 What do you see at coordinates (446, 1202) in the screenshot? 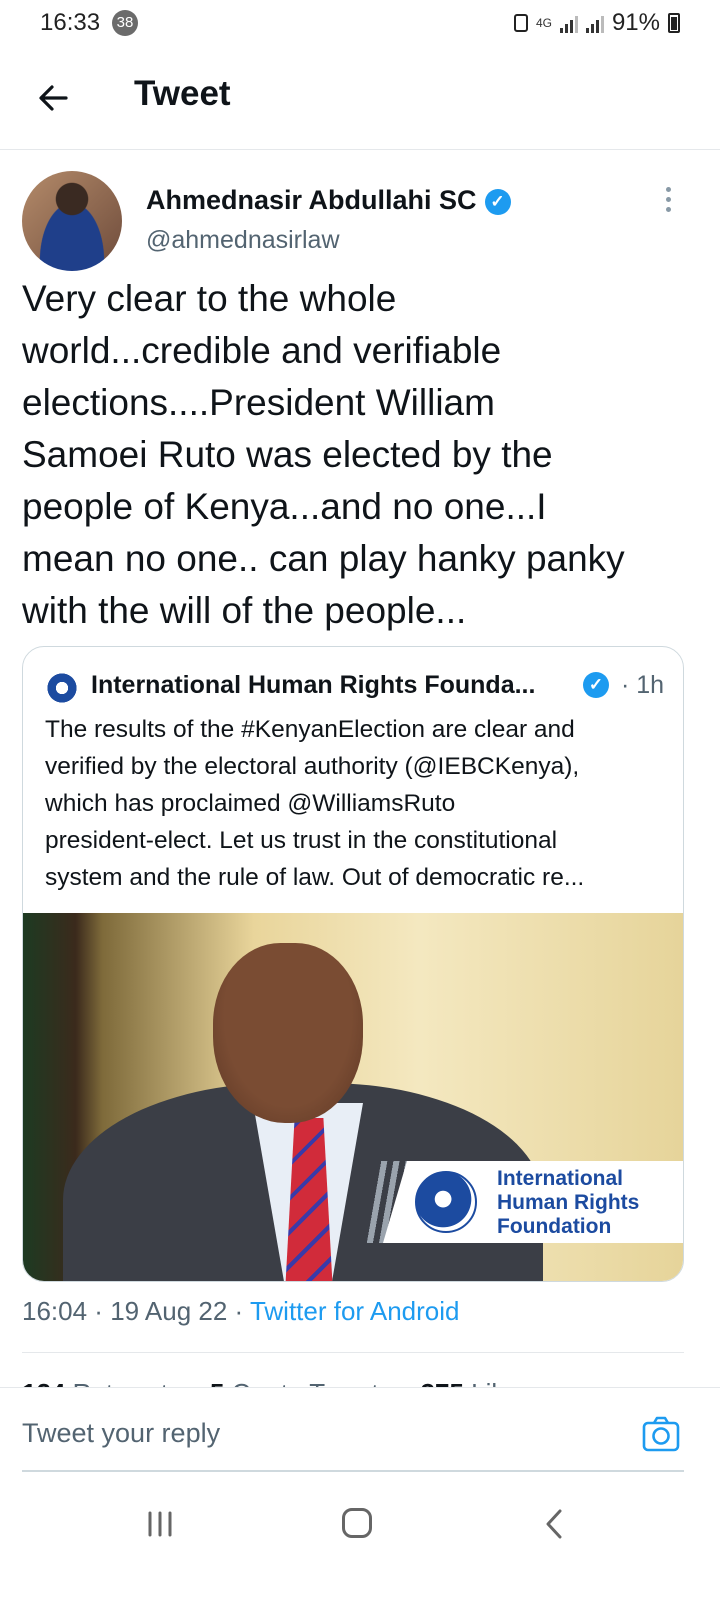
I see `globe-logo-icon` at bounding box center [446, 1202].